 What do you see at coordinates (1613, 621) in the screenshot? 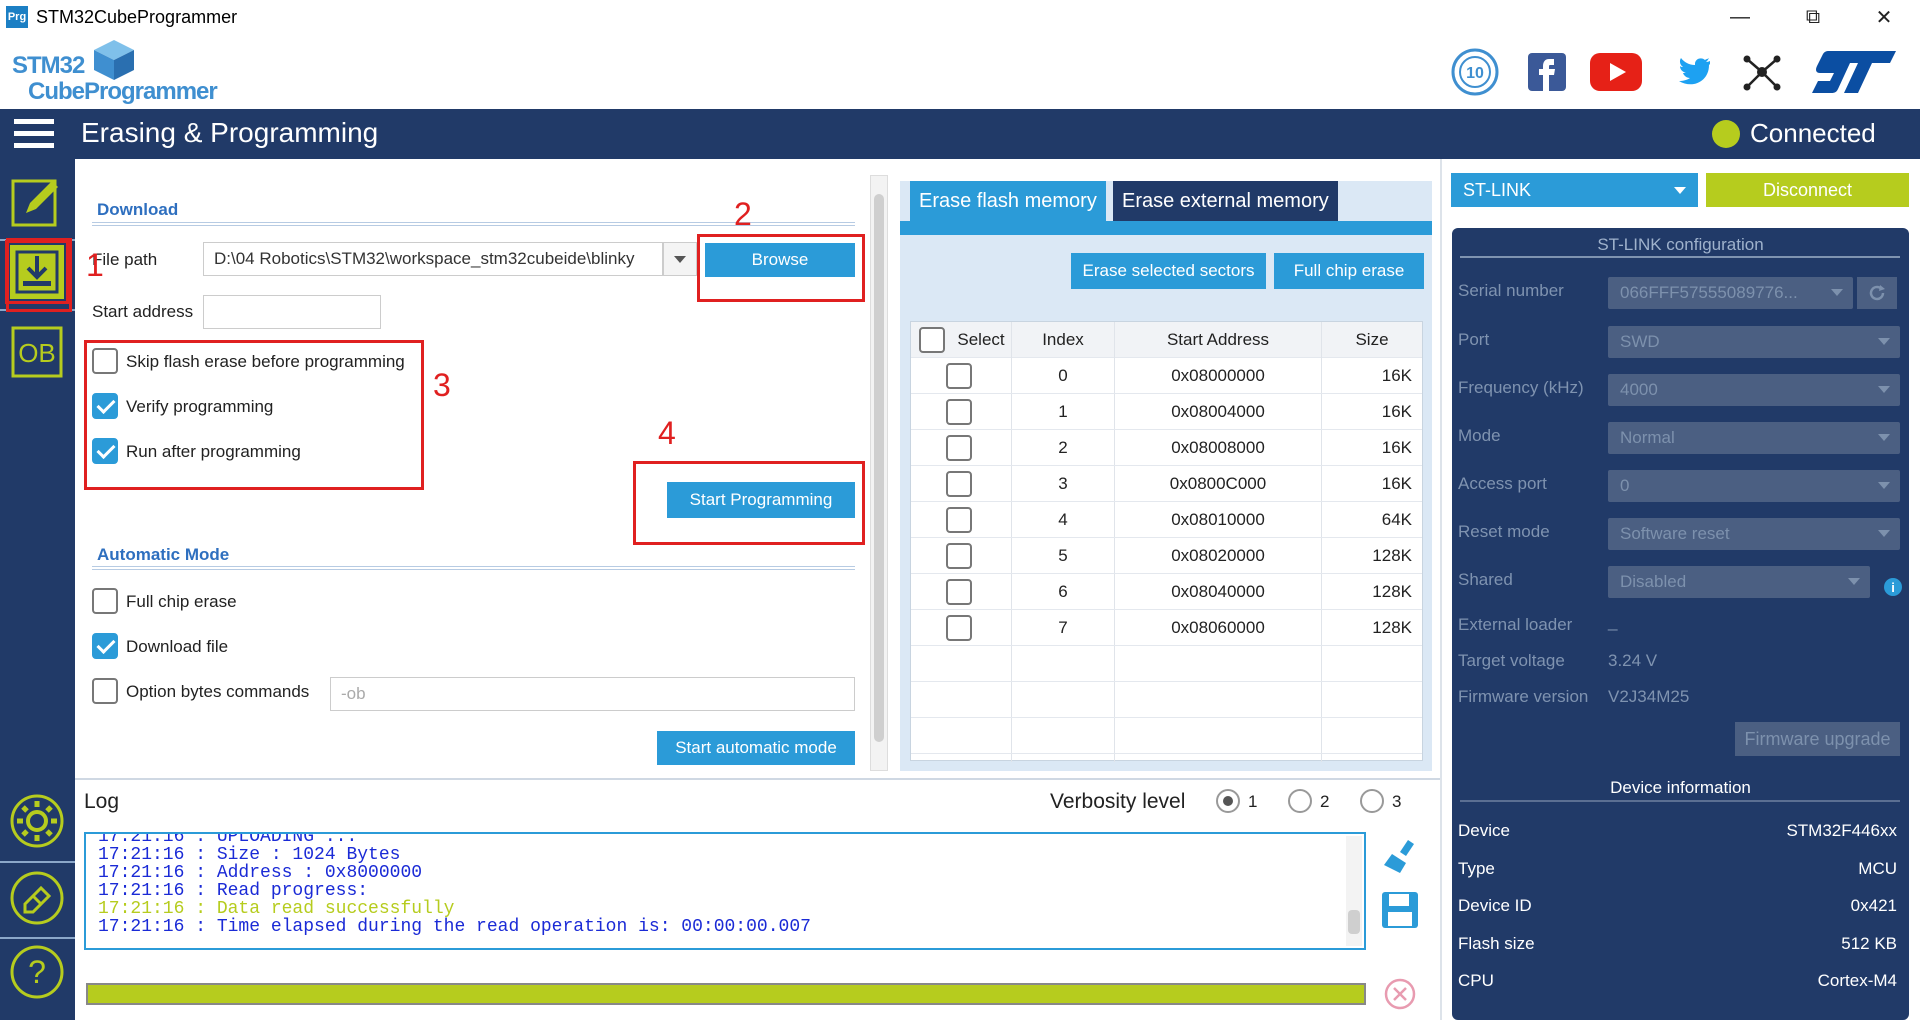
I see `external-loader-value: _` at bounding box center [1613, 621].